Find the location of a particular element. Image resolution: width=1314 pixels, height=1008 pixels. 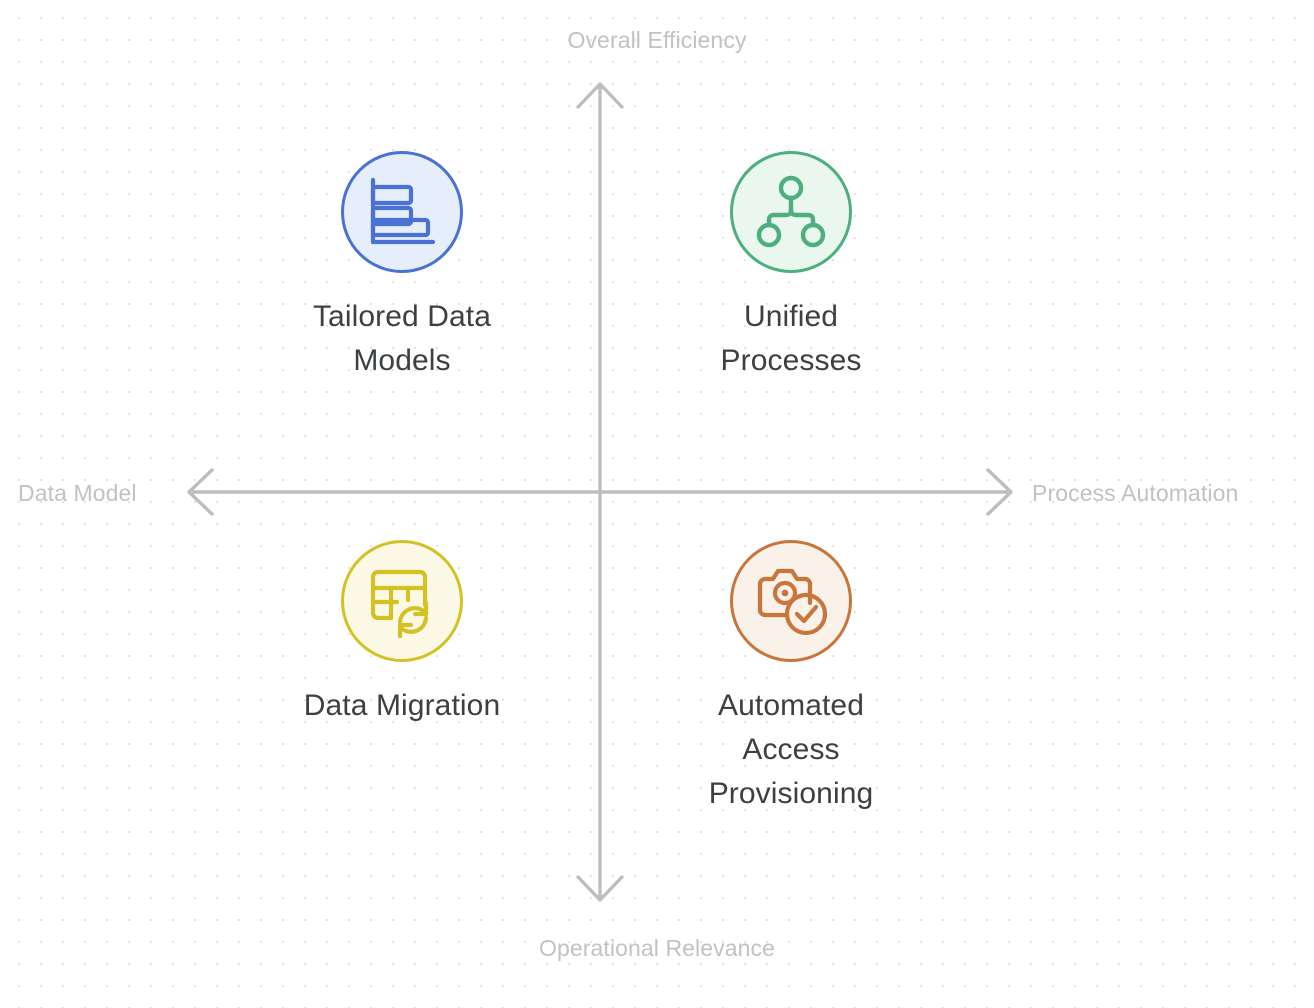

quadrant-bottom-right-label: Automated Access Provisioning is located at coordinates (791, 749).